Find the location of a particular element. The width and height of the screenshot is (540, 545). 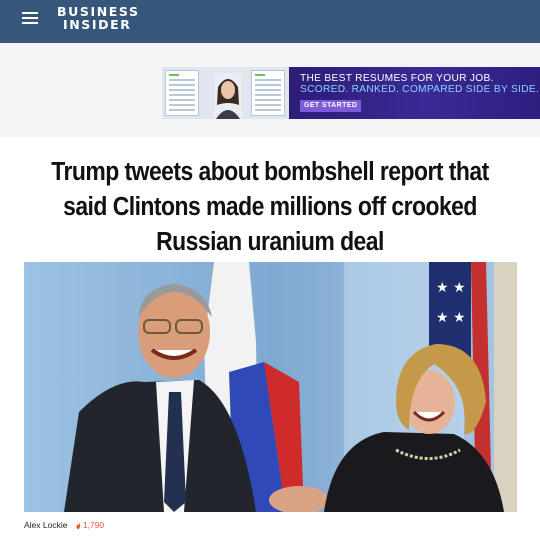

ad-resume-collage is located at coordinates (225, 93).